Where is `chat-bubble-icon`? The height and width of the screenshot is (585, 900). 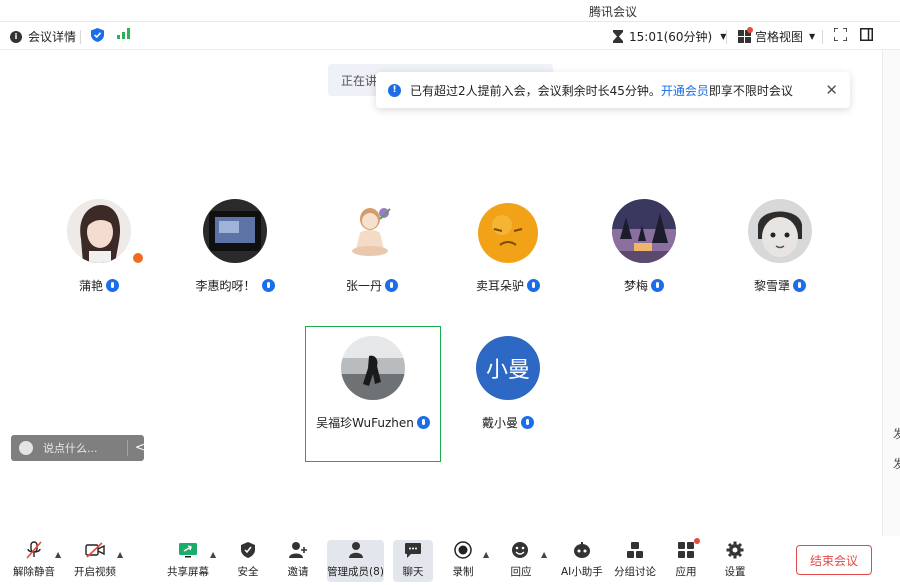 chat-bubble-icon is located at coordinates (413, 550).